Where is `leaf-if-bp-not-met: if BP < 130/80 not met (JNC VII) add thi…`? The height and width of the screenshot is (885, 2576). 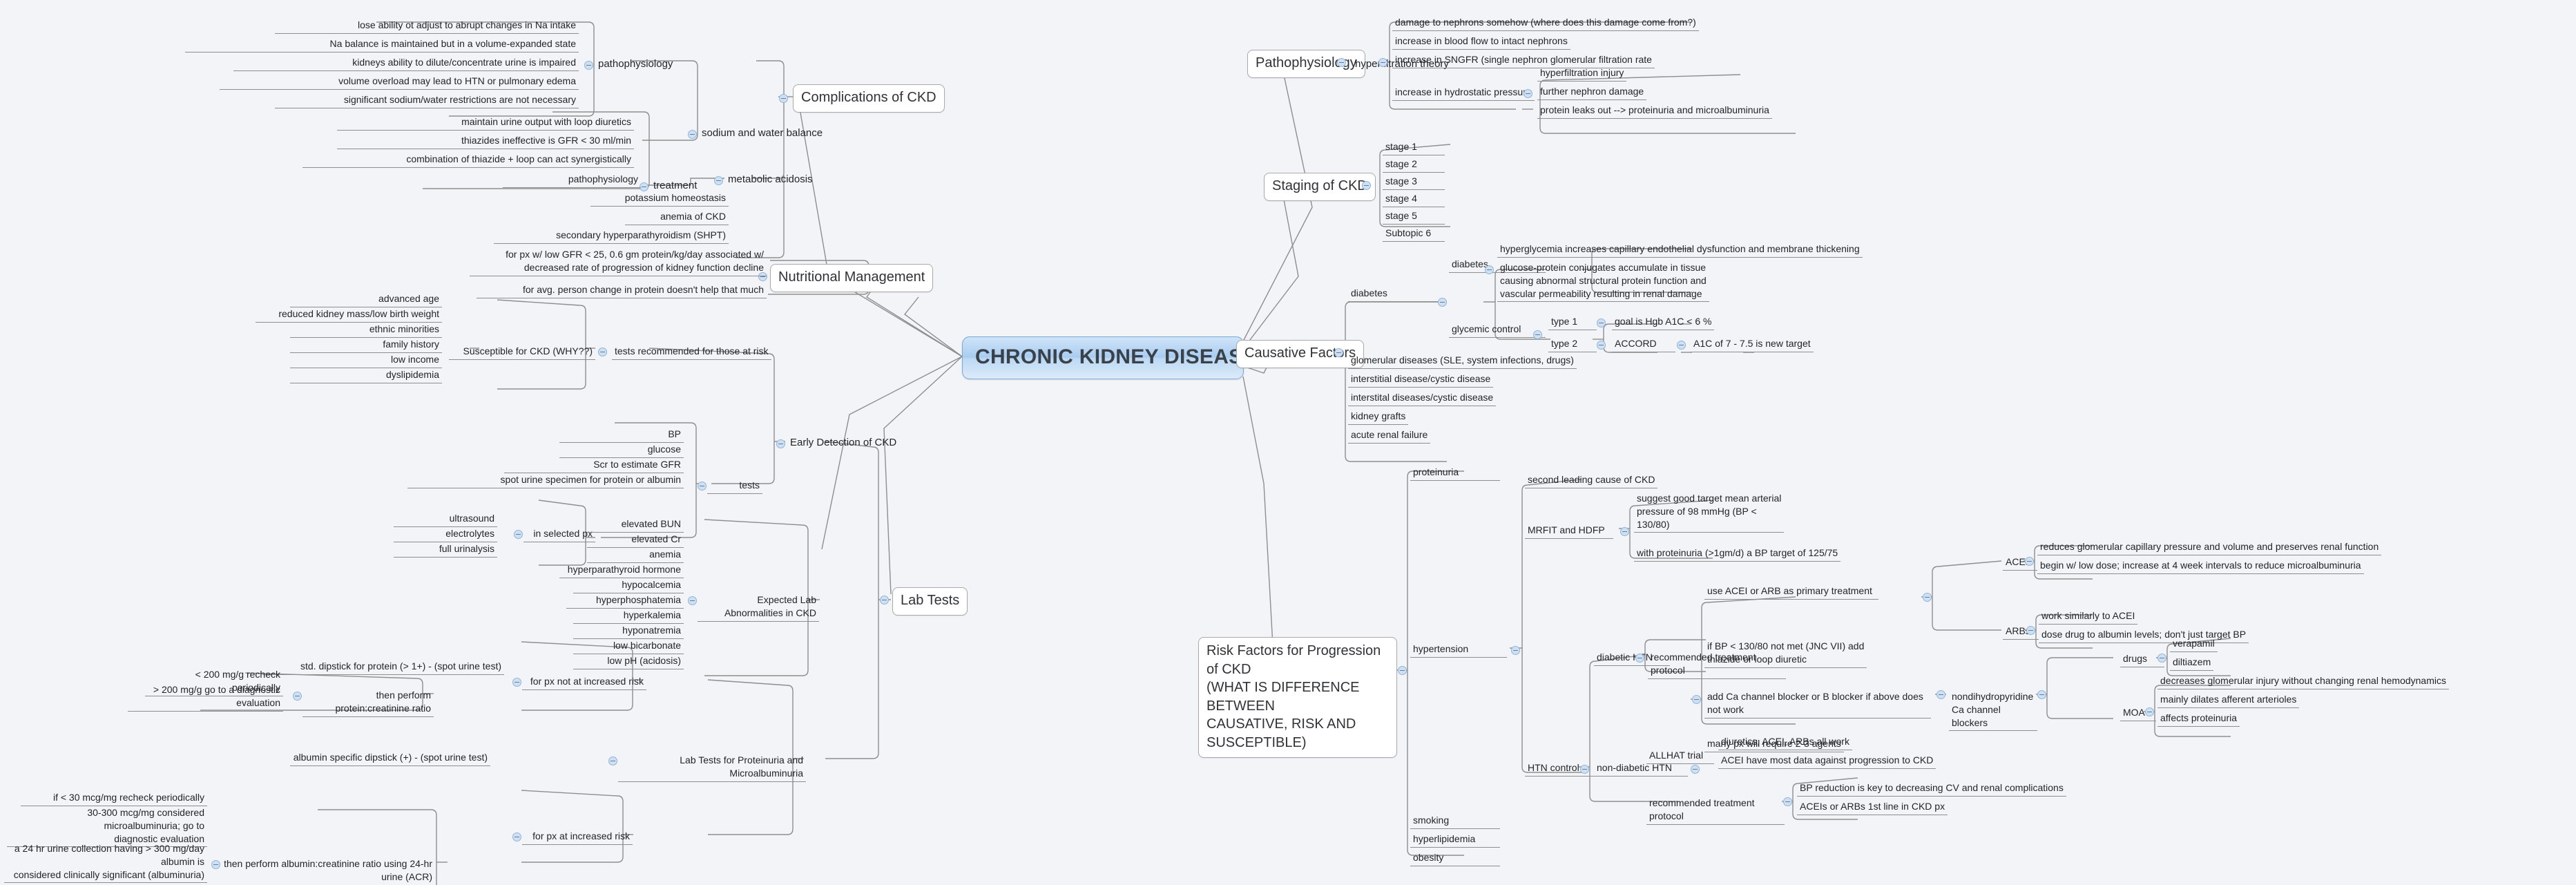
leaf-if-bp-not-met: if BP < 130/80 not met (JNC VII) add thi… is located at coordinates (1785, 653).